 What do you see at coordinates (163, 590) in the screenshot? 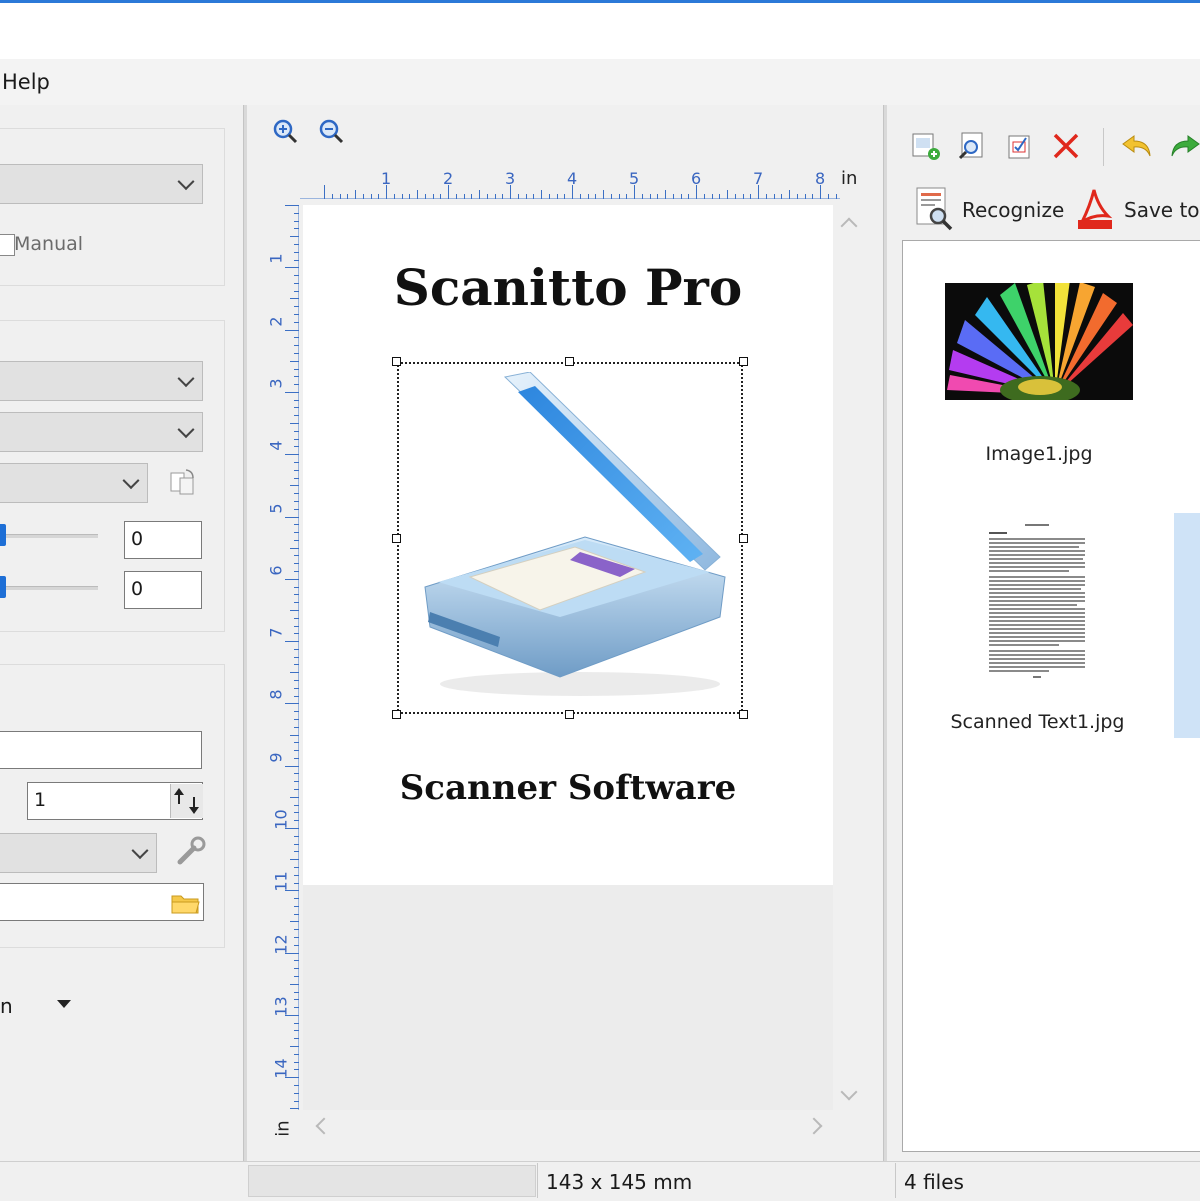
I see `contrast-input: 0` at bounding box center [163, 590].